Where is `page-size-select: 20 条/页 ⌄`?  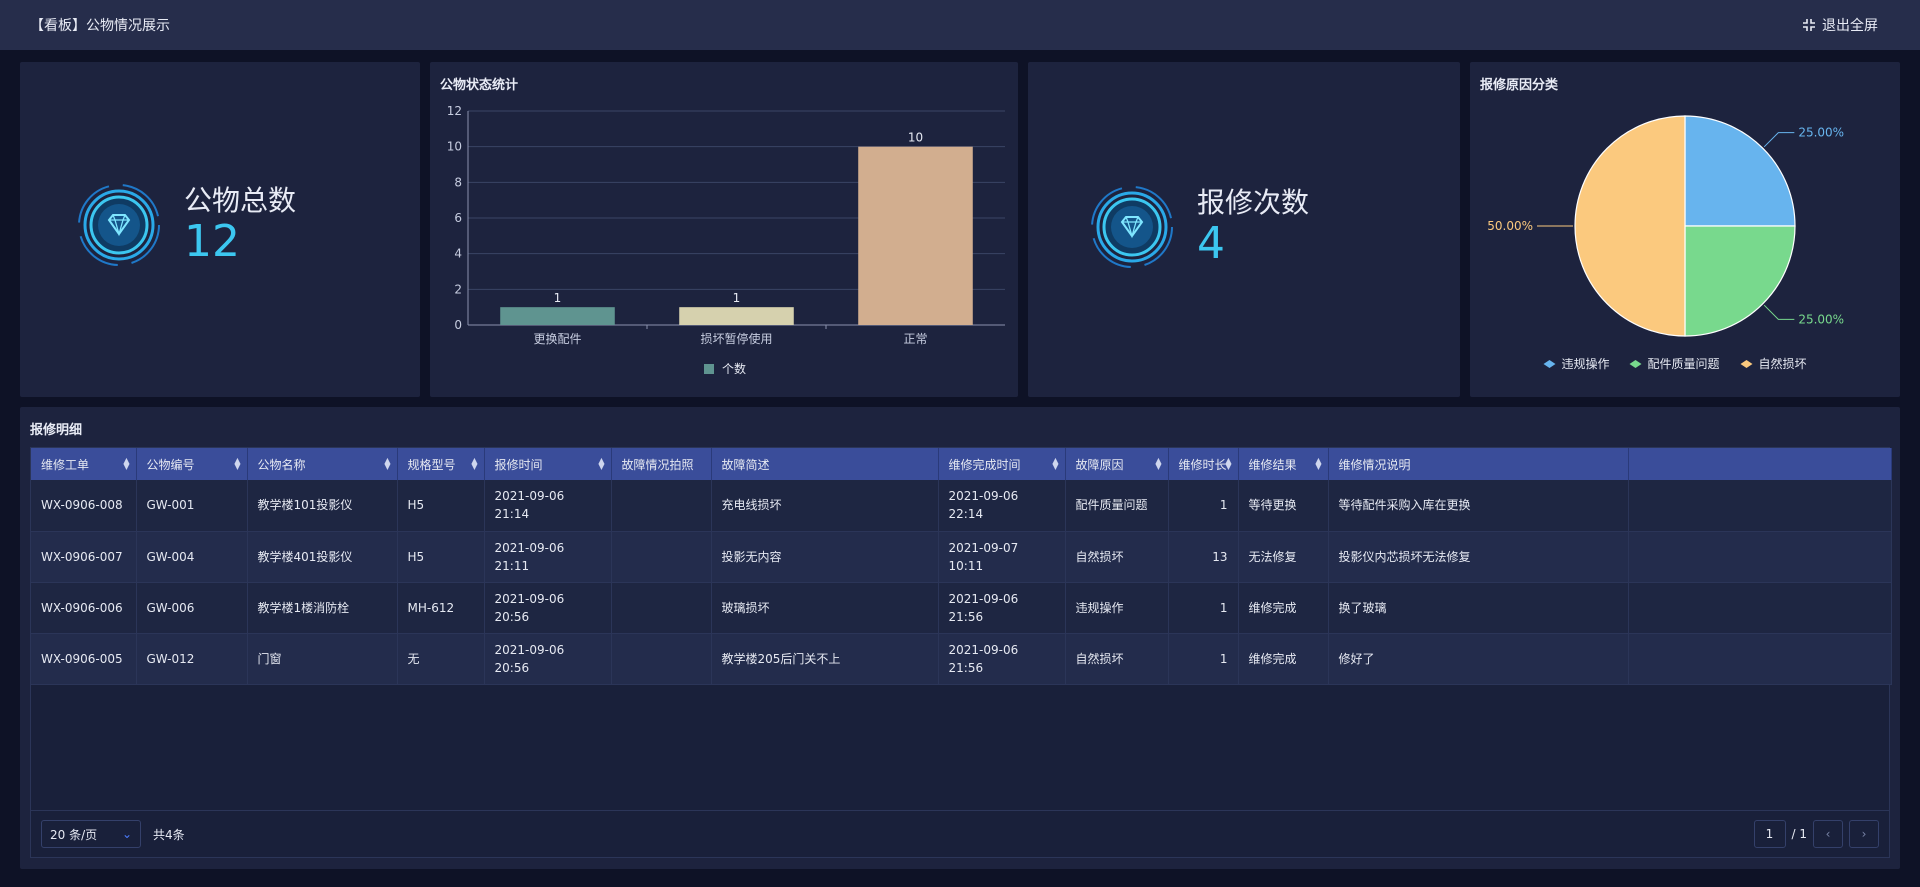 page-size-select: 20 条/页 ⌄ is located at coordinates (91, 834).